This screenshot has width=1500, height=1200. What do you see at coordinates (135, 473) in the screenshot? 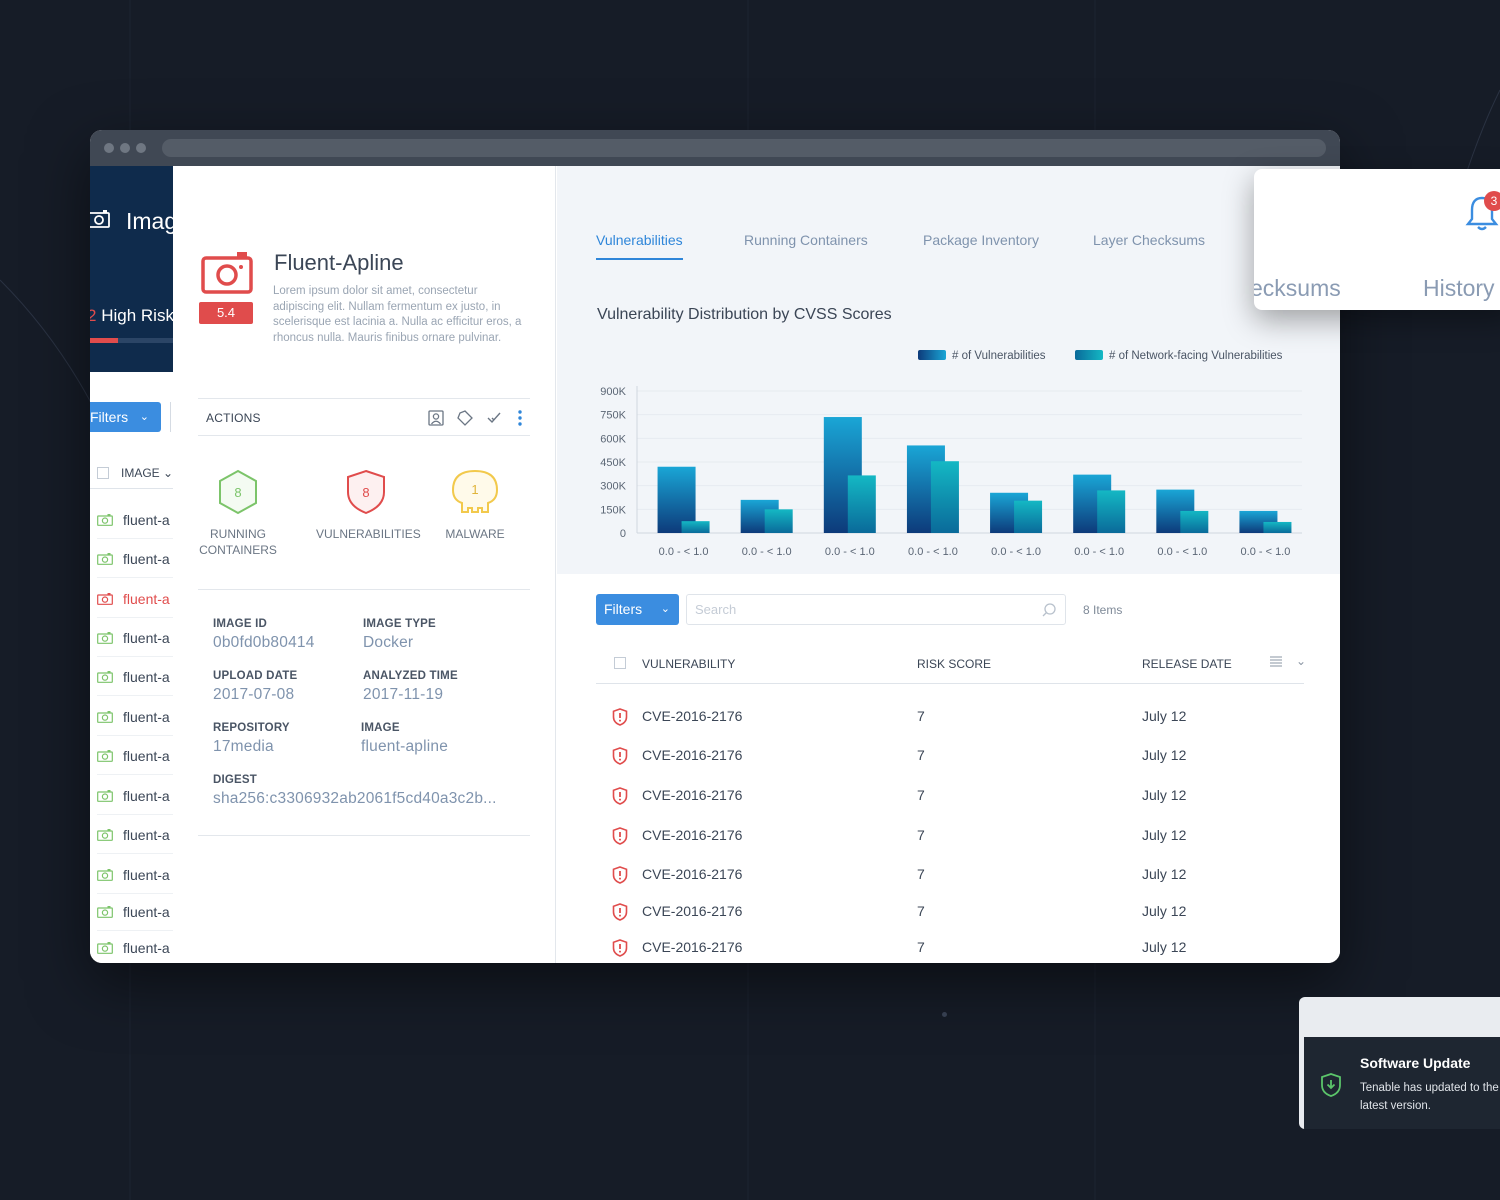
I see `image-column-header: IMAGE ⌄` at bounding box center [135, 473].